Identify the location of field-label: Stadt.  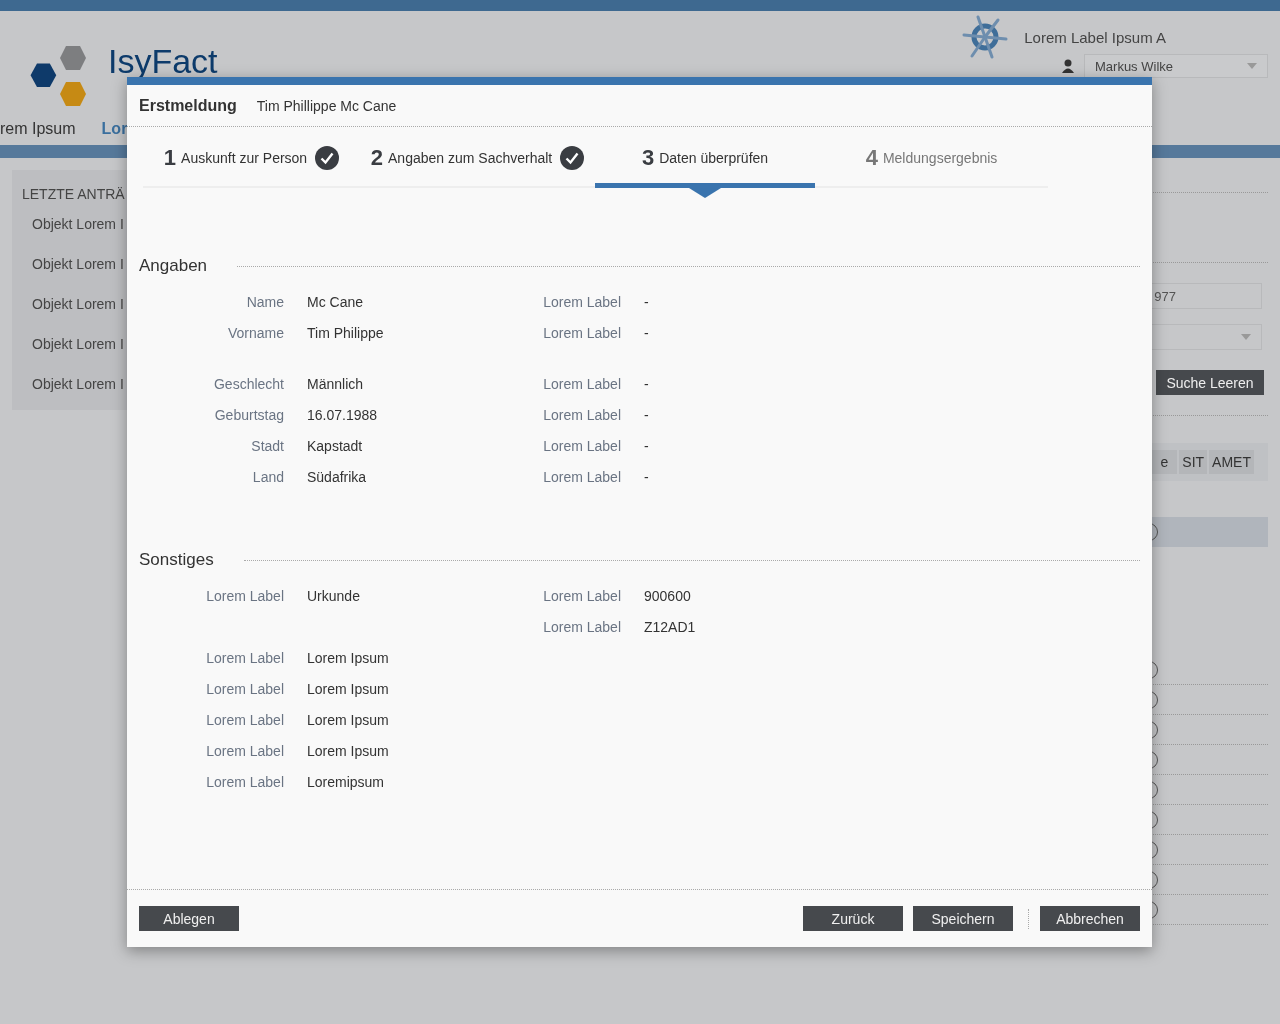
(267, 445).